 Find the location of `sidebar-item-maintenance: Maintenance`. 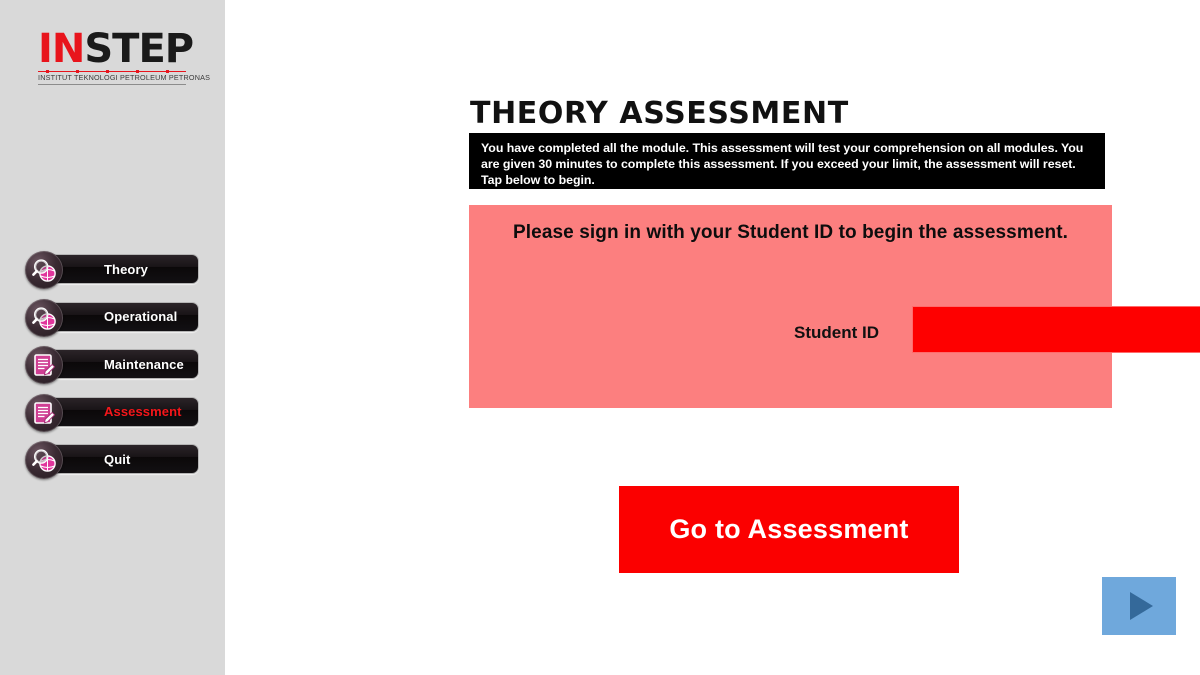

sidebar-item-maintenance: Maintenance is located at coordinates (112, 365).